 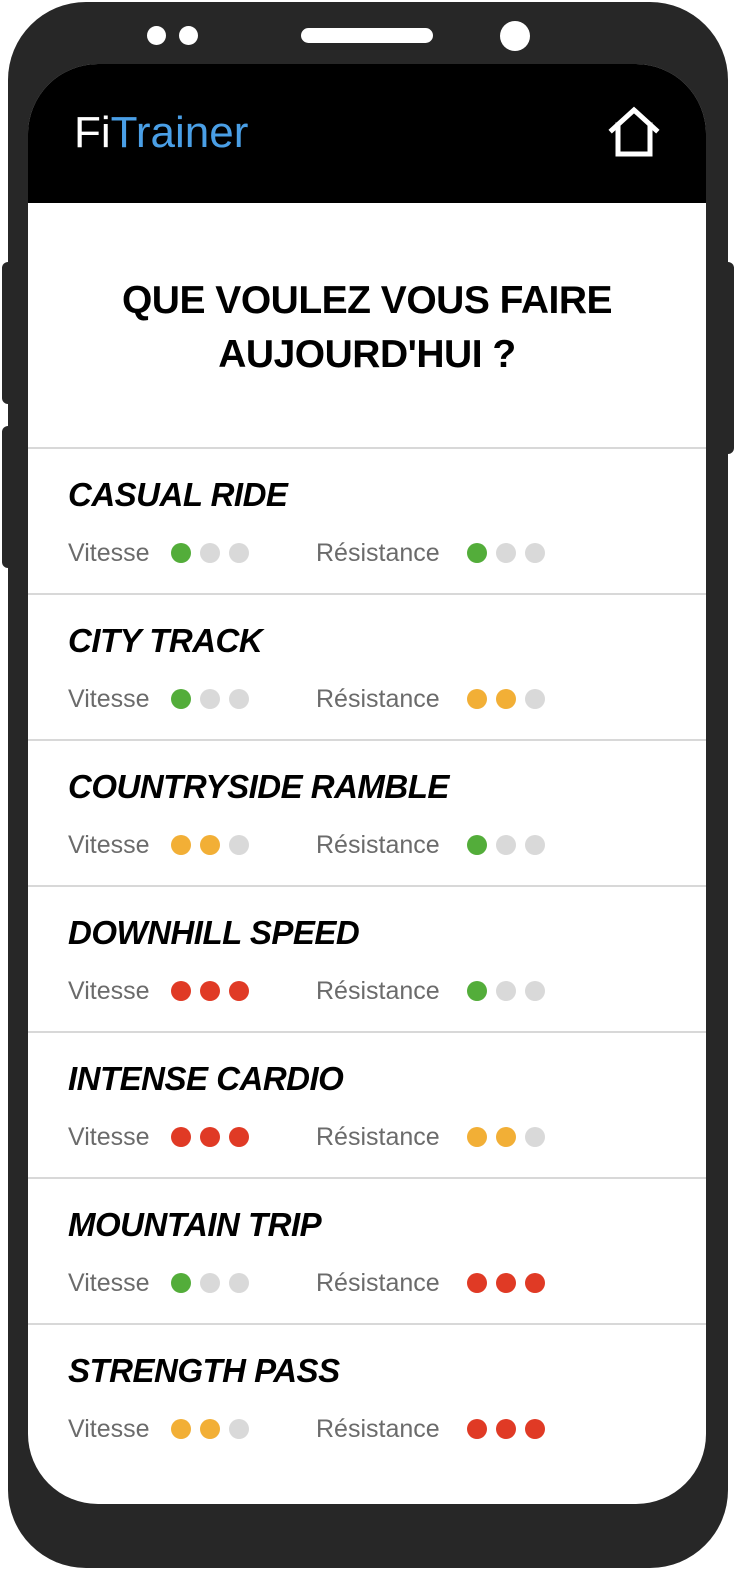 What do you see at coordinates (178, 494) in the screenshot?
I see `workout-name: CASUAL RIDE` at bounding box center [178, 494].